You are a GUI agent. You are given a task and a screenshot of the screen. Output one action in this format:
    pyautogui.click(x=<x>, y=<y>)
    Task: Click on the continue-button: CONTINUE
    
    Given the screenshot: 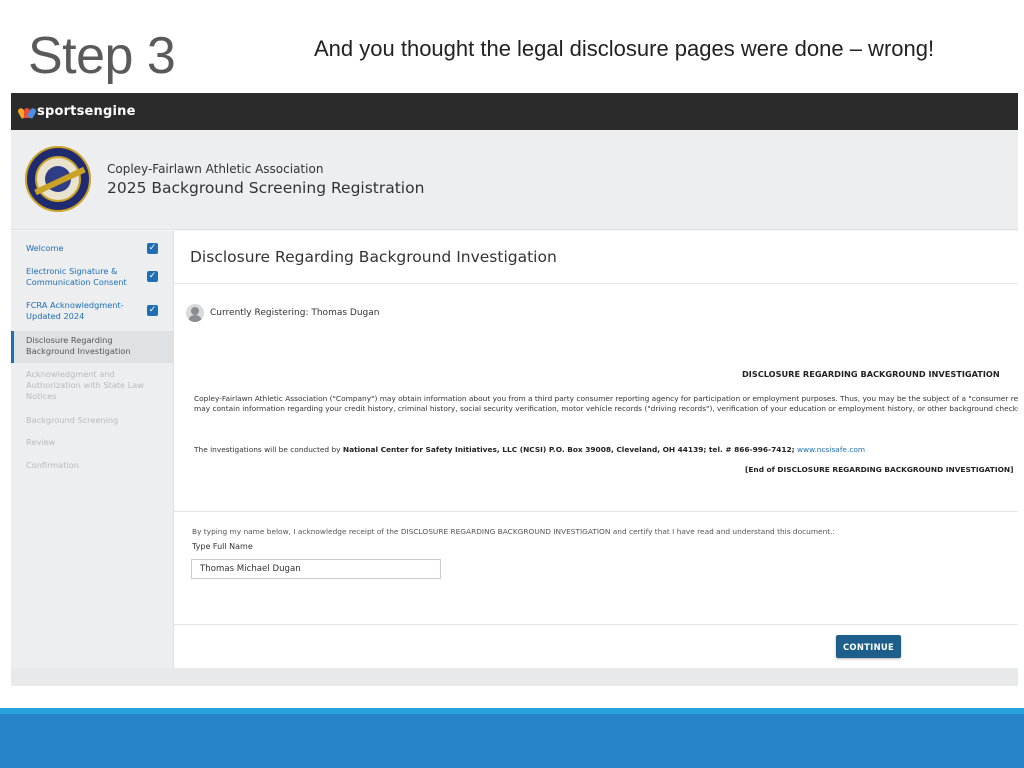 What is the action you would take?
    pyautogui.click(x=868, y=646)
    